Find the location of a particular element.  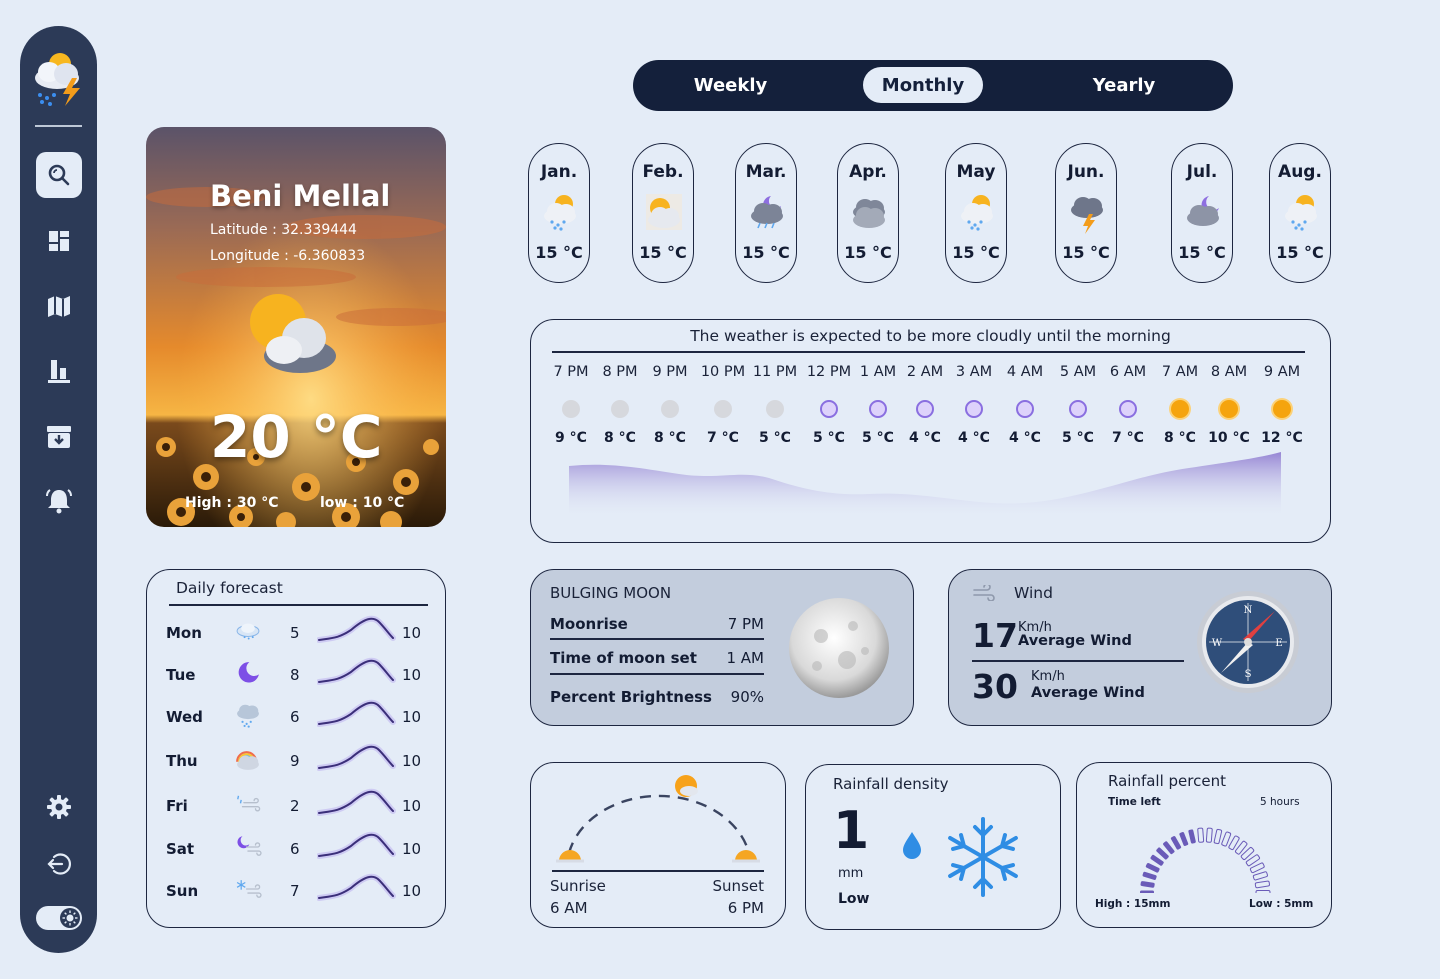

svg-text: W is located at coordinates (1217, 643).